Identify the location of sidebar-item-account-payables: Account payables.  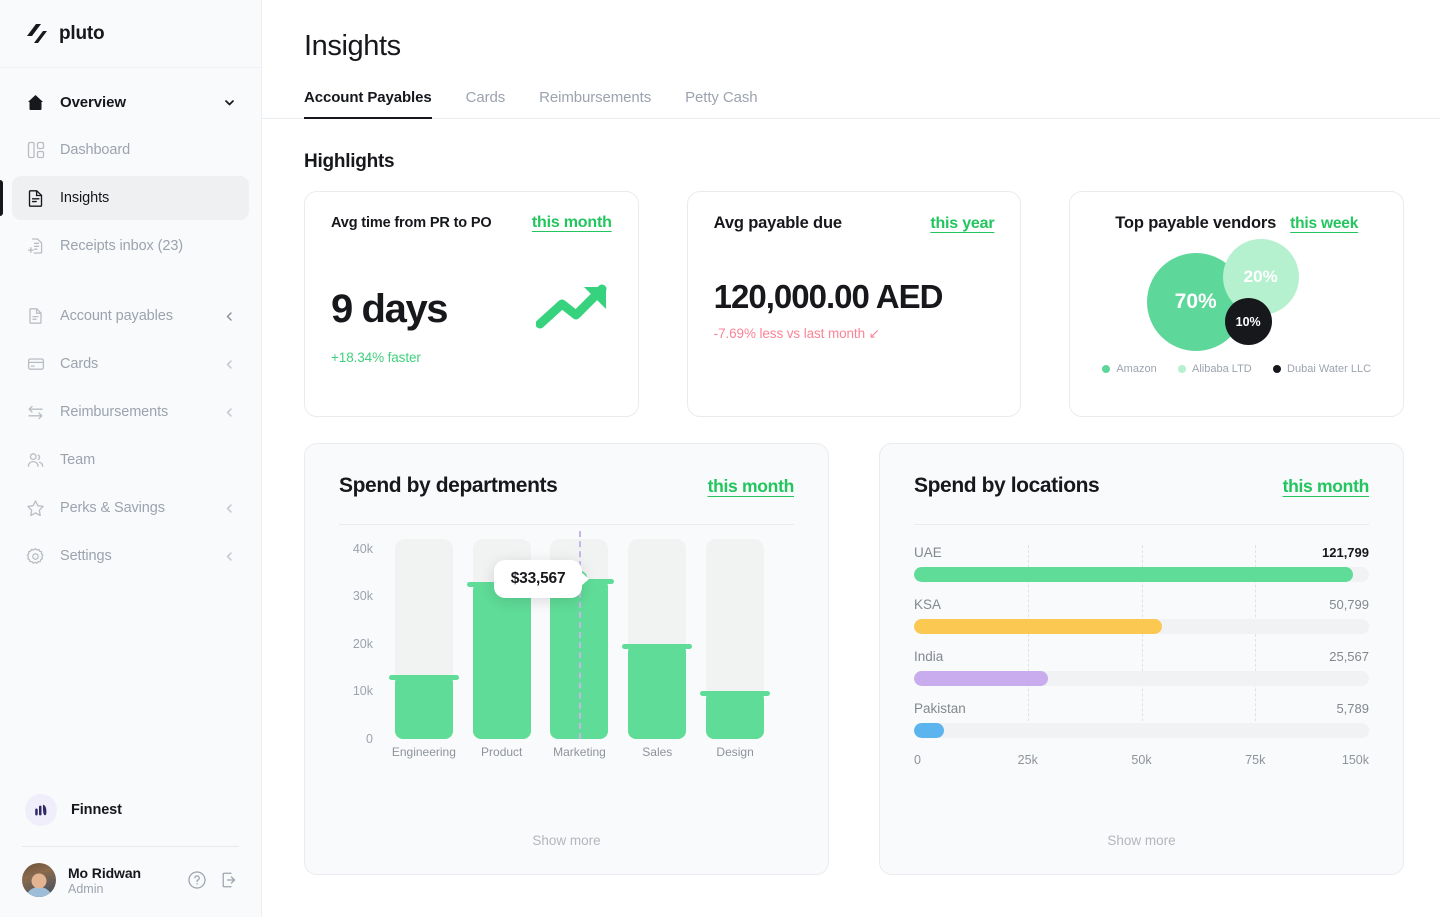
(130, 316).